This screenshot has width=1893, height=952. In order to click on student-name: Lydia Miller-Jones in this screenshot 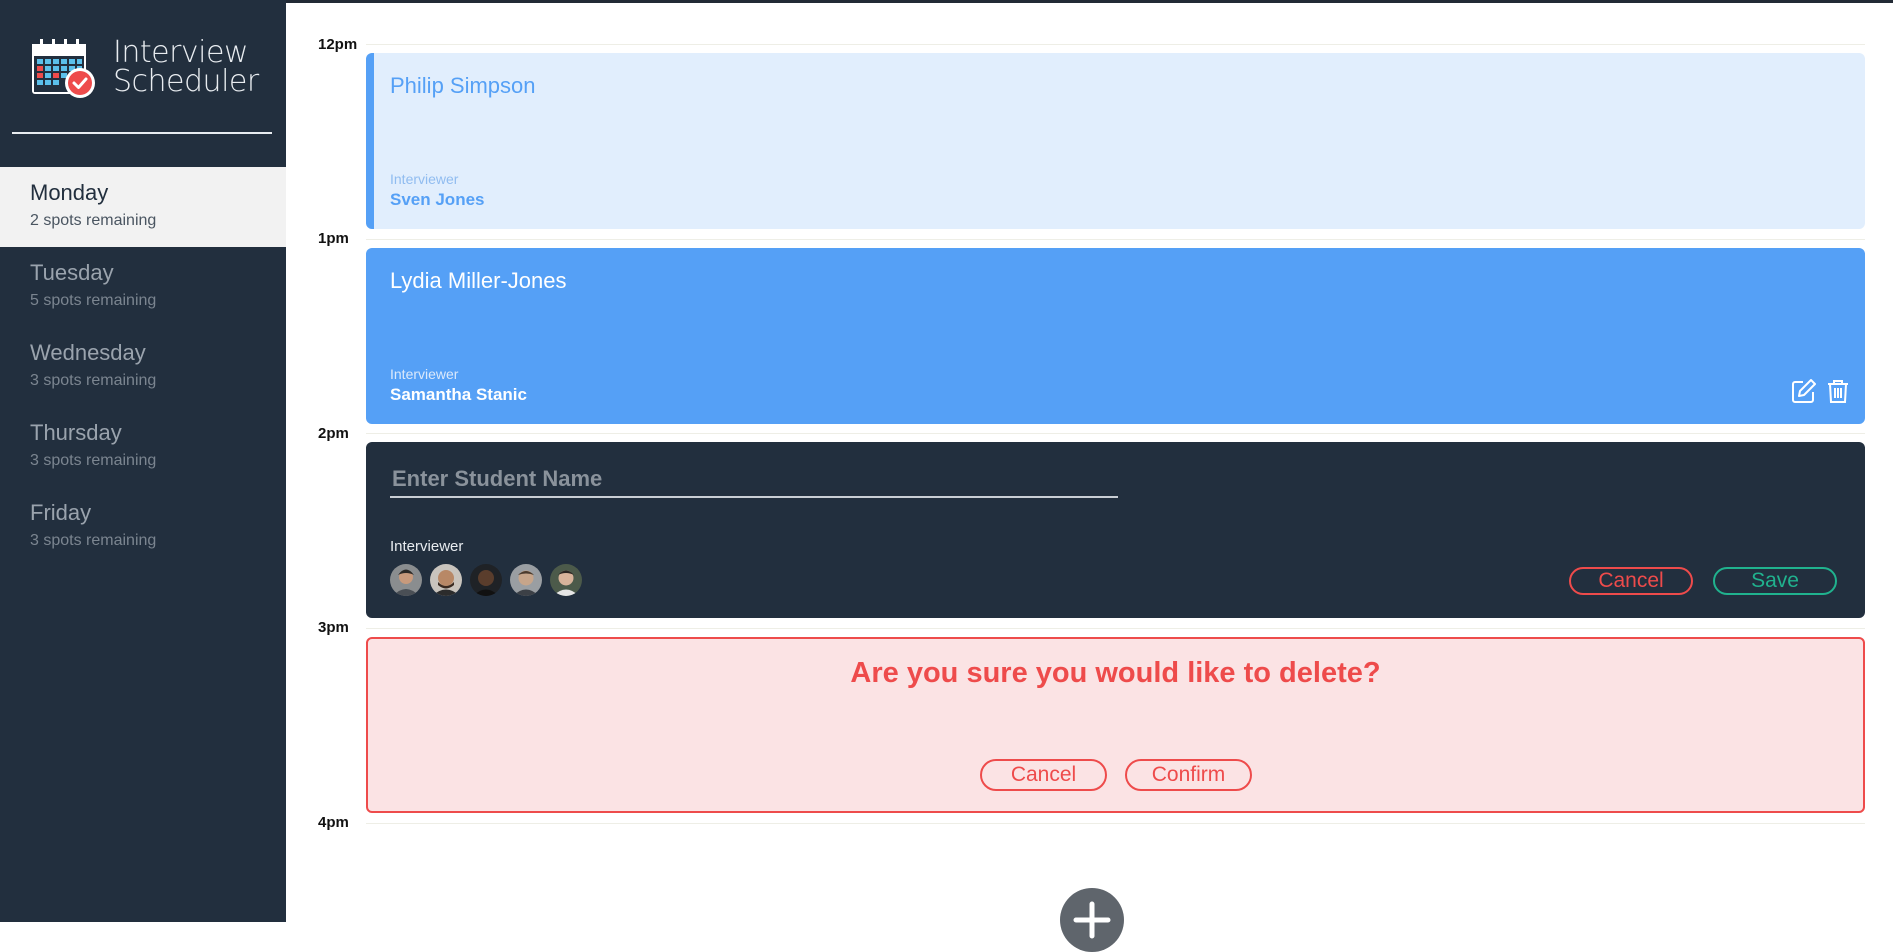, I will do `click(478, 280)`.